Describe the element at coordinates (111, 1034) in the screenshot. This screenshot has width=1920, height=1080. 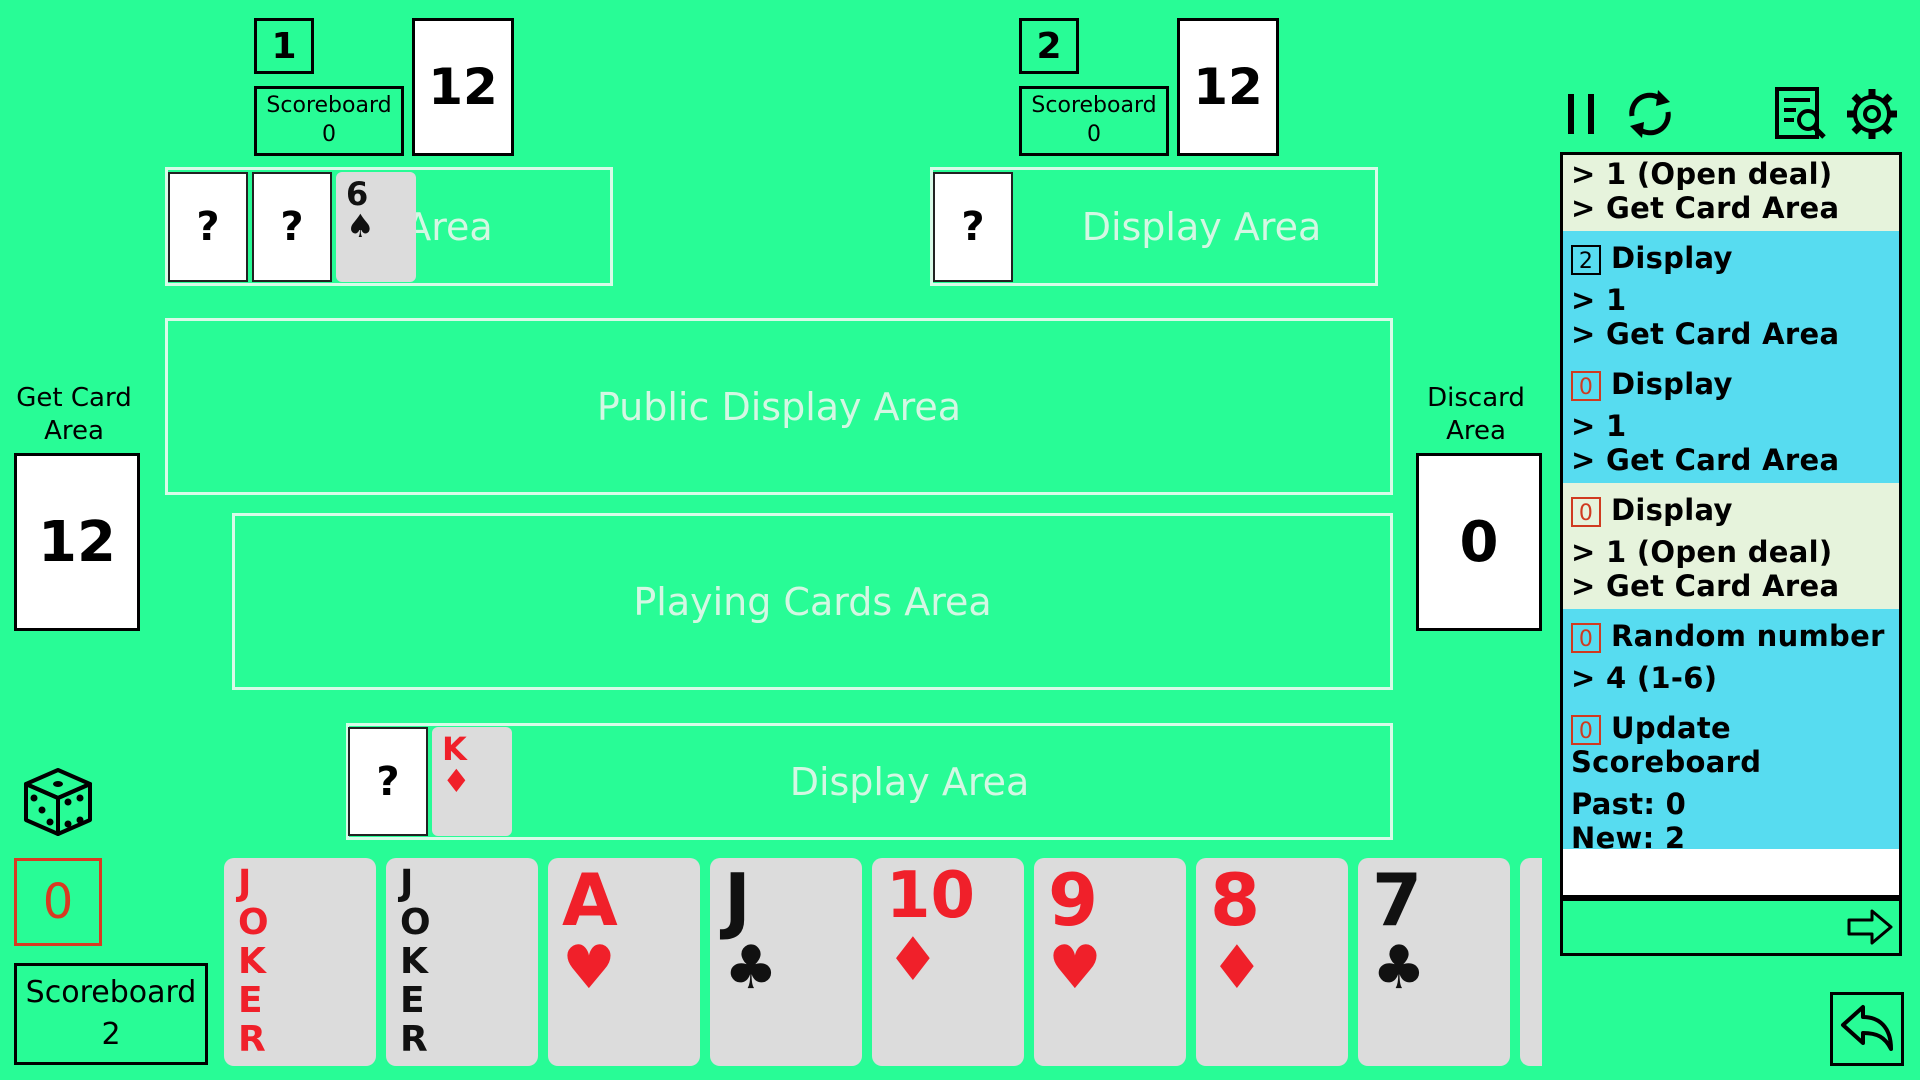
I see `scoreboard-value: 2` at that location.